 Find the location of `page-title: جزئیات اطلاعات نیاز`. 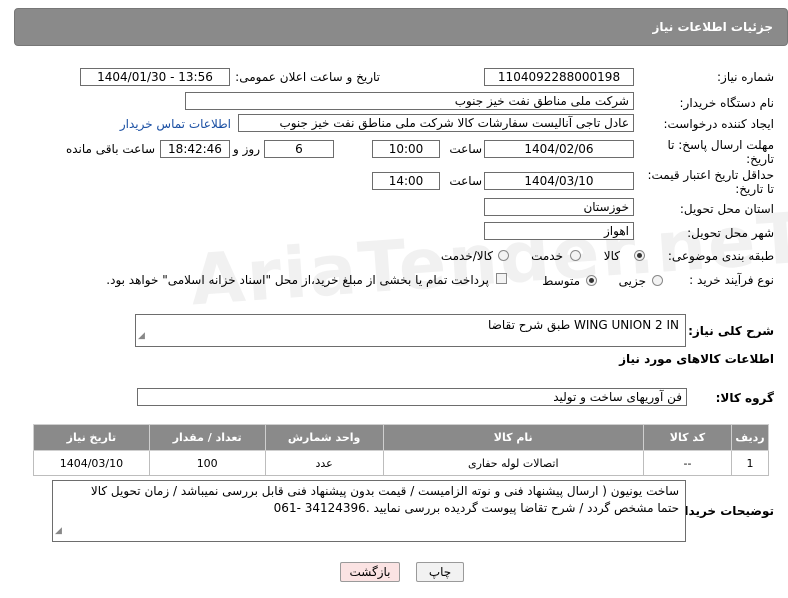

page-title: جزئیات اطلاعات نیاز is located at coordinates (712, 27).